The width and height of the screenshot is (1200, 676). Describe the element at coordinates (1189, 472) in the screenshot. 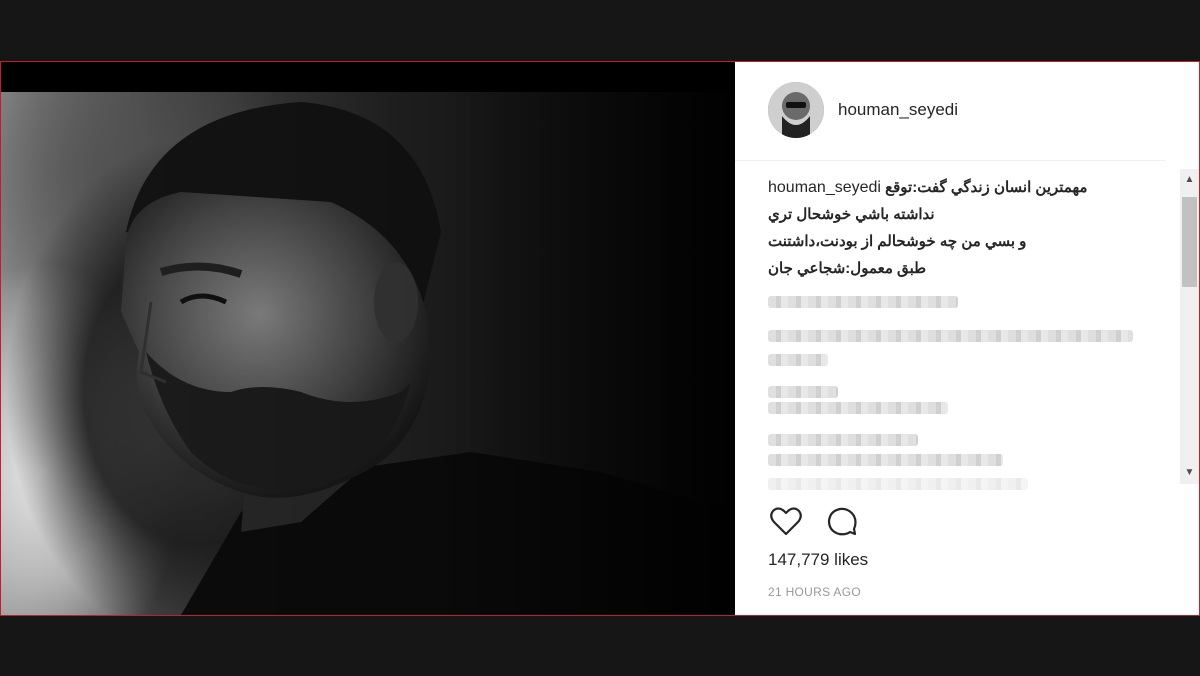

I see `scroll-down-arrow-icon: ▼` at that location.